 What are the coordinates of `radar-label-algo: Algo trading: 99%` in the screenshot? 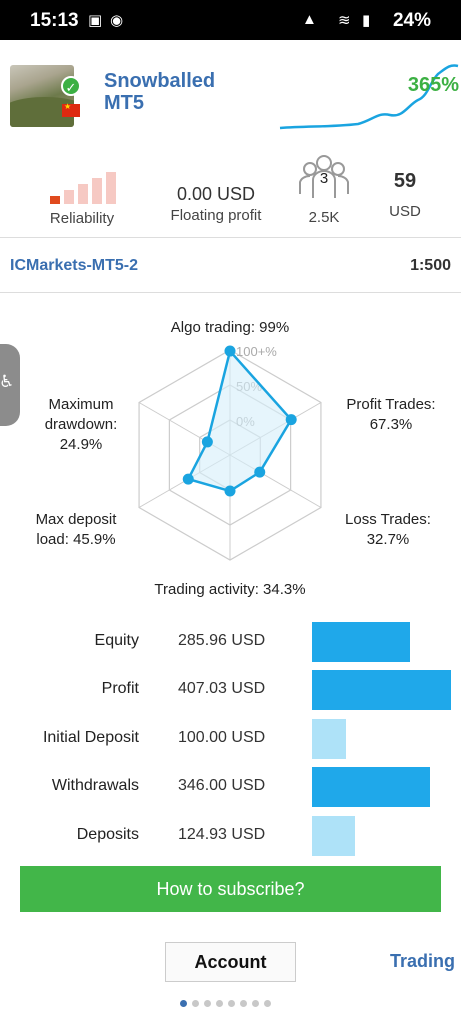 It's located at (230, 328).